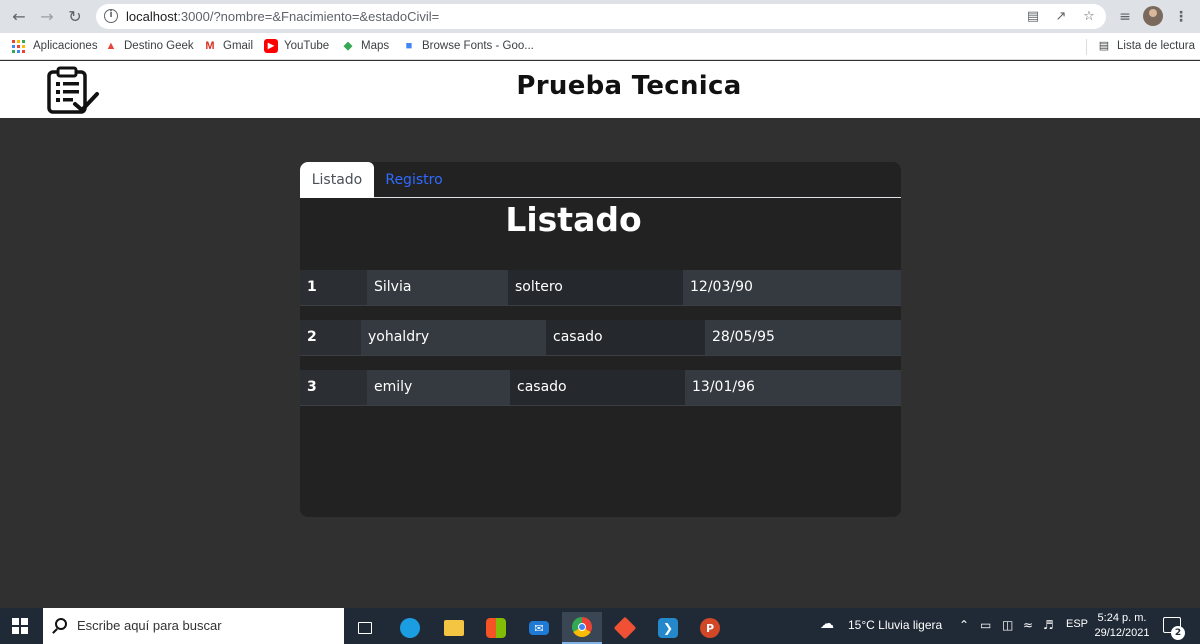  I want to click on table-row: 3 emily casado 13/01/96, so click(600, 388).